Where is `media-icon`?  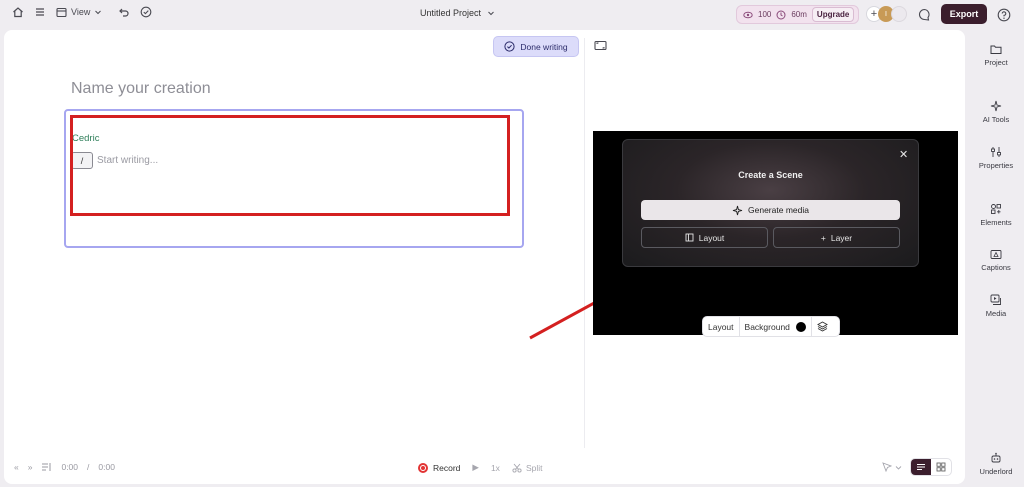 media-icon is located at coordinates (995, 299).